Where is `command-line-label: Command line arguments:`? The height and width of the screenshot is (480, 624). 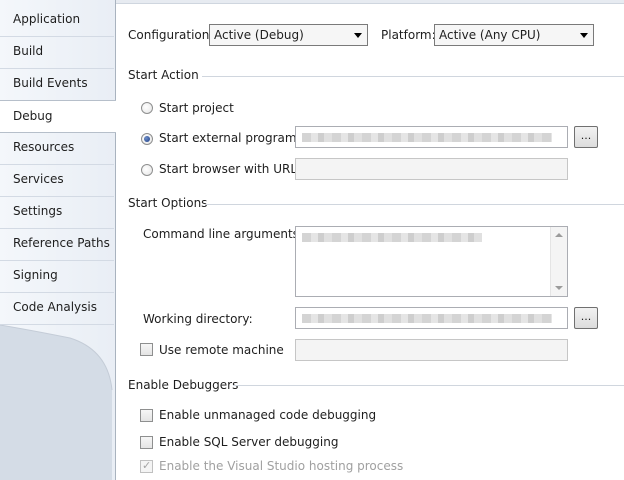 command-line-label: Command line arguments: is located at coordinates (223, 234).